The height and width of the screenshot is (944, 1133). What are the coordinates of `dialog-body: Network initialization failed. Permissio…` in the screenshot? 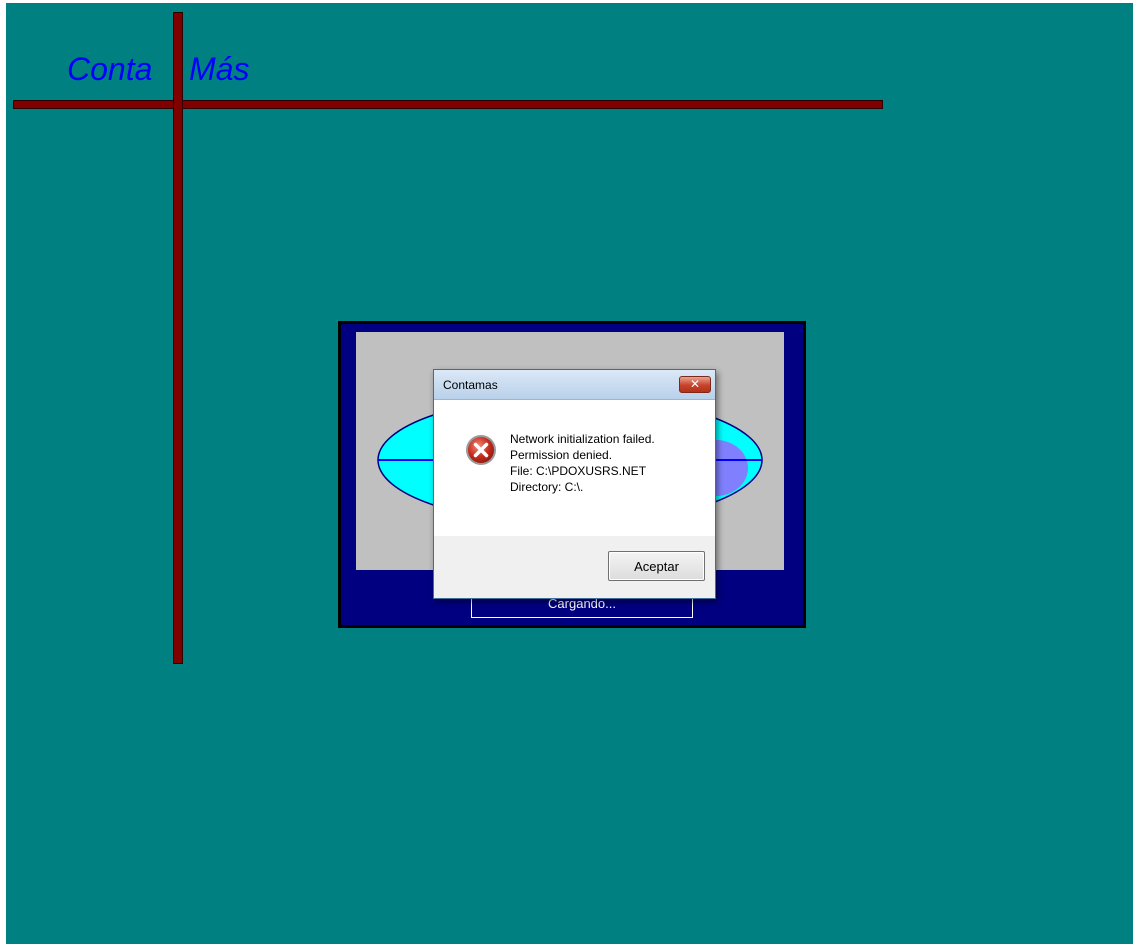 It's located at (574, 468).